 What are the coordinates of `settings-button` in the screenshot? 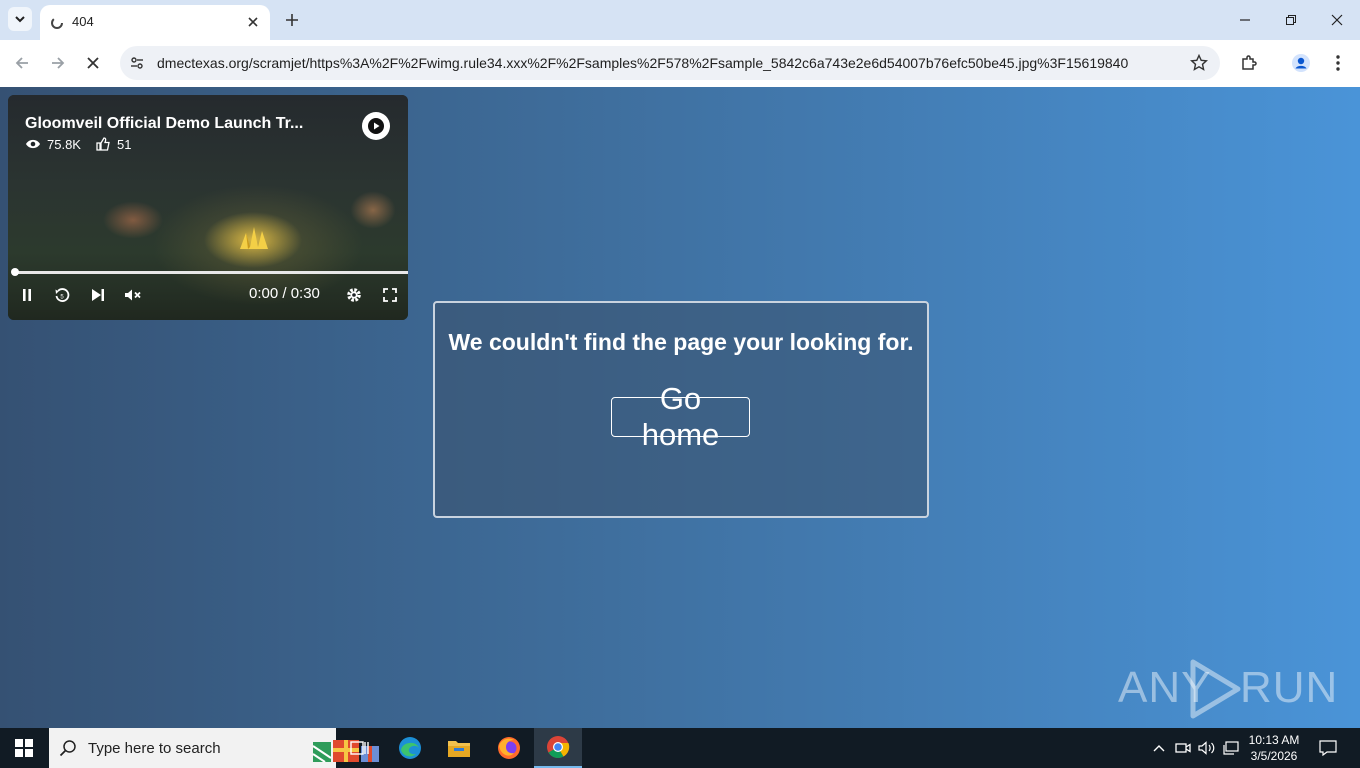 It's located at (354, 295).